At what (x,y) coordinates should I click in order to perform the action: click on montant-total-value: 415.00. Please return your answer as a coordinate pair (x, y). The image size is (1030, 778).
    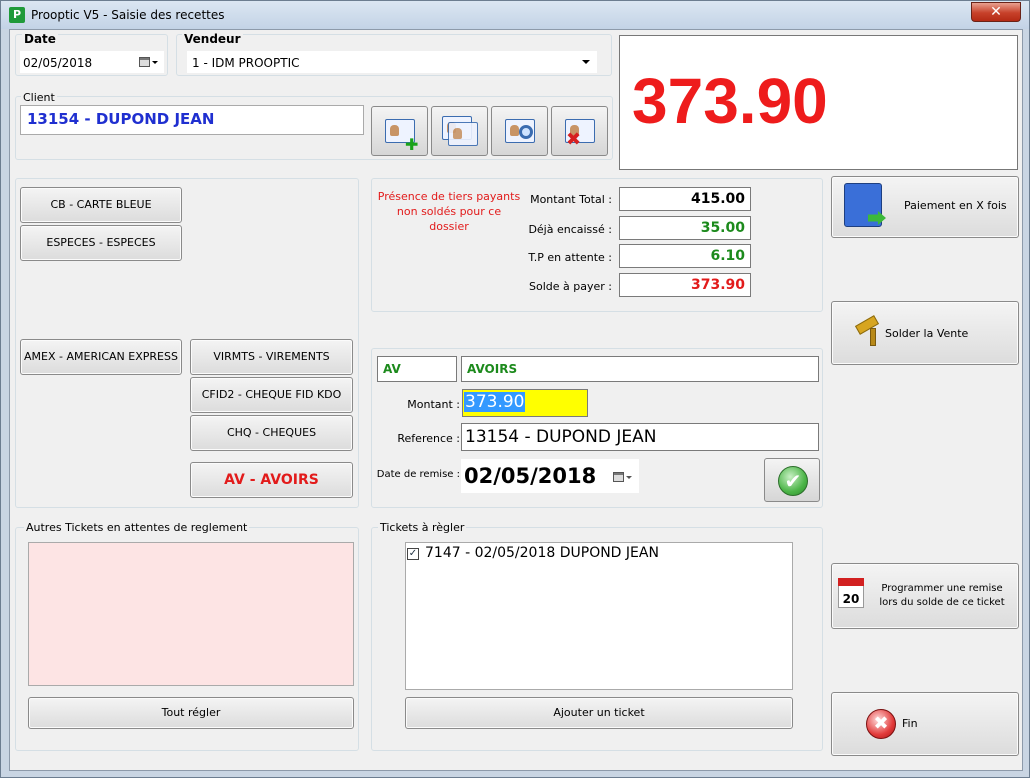
    Looking at the image, I should click on (685, 199).